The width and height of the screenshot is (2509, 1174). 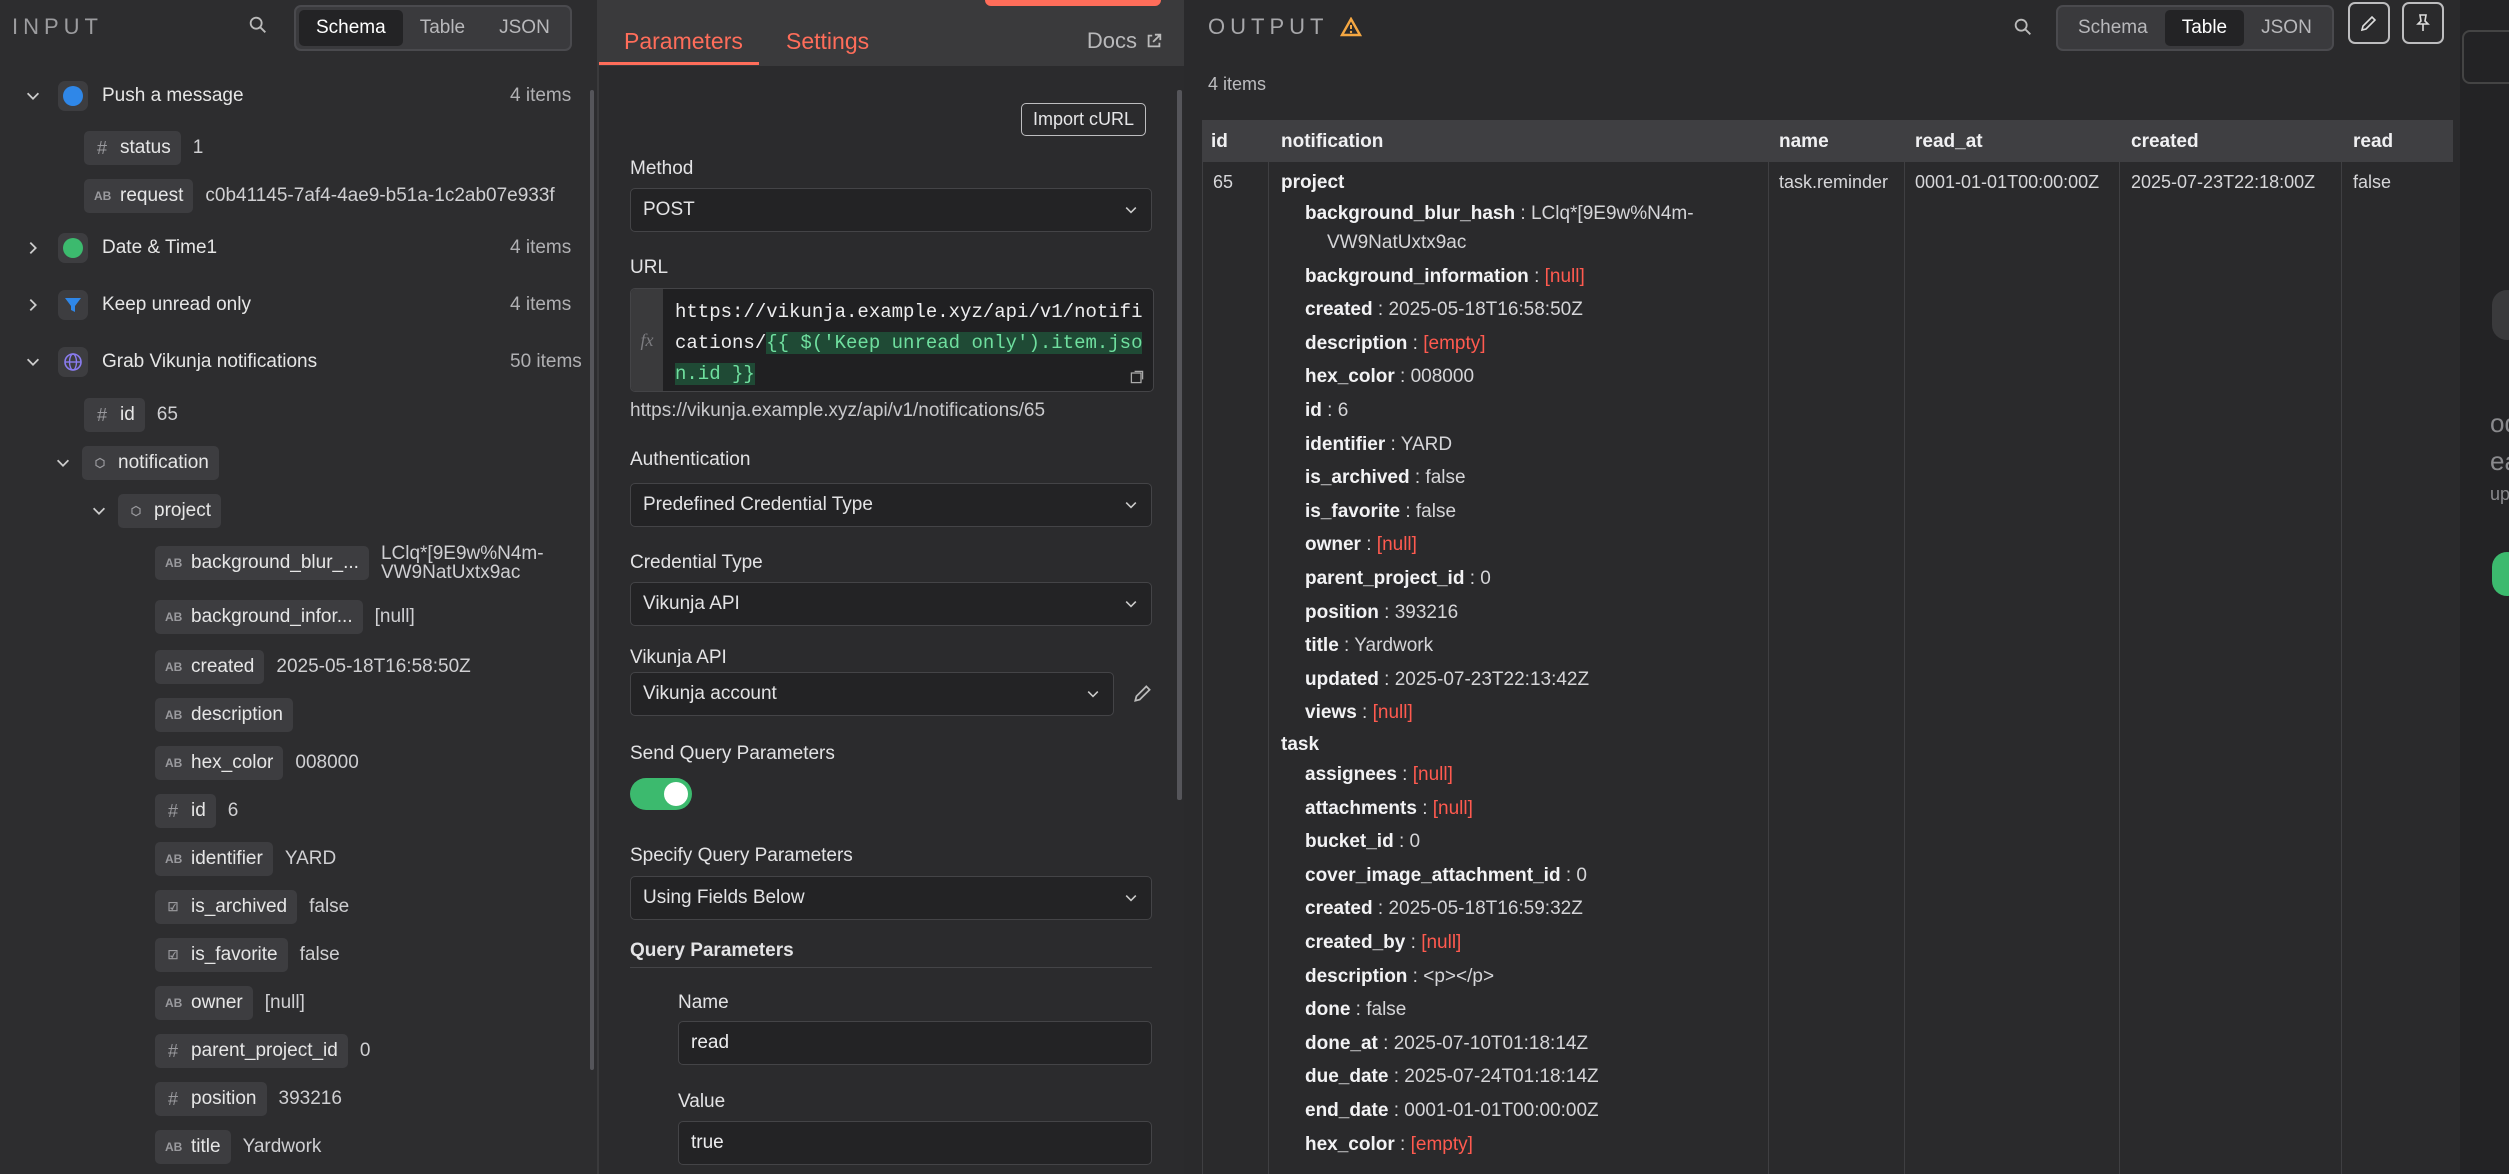 I want to click on input-view-switcher: Schema Table JSON, so click(x=433, y=28).